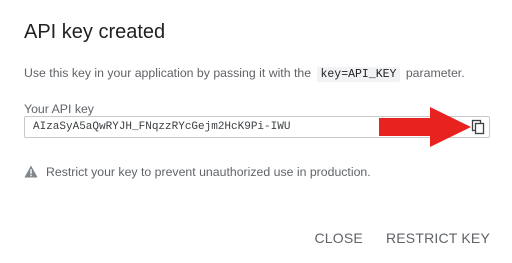 This screenshot has height=263, width=512. What do you see at coordinates (438, 238) in the screenshot?
I see `restrict-key-button: RESTRICT KEY` at bounding box center [438, 238].